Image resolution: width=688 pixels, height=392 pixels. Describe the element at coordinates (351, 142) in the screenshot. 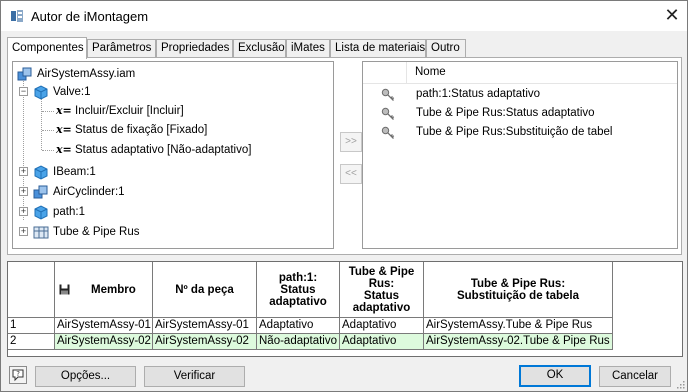

I see `add-button: >>` at that location.